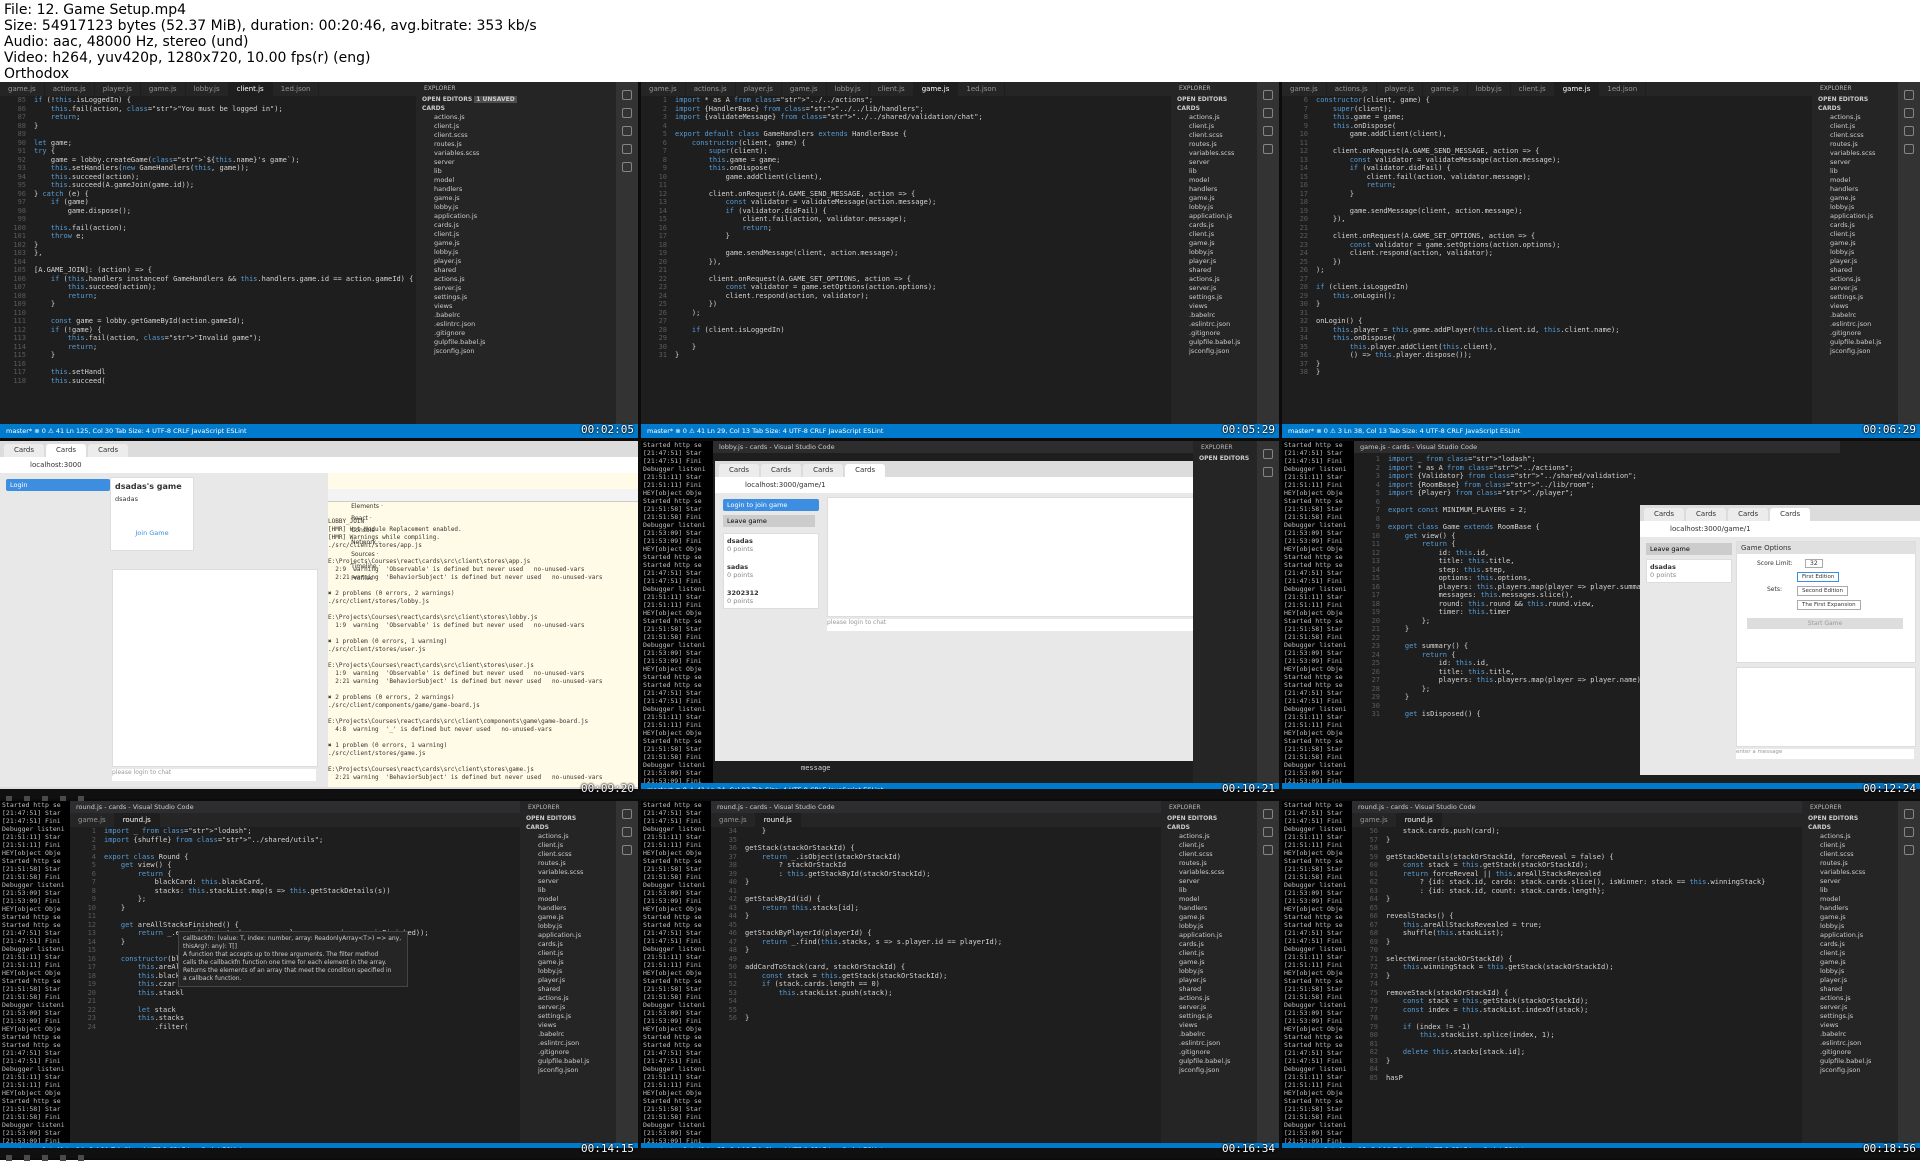 Image resolution: width=1920 pixels, height=1167 pixels. Describe the element at coordinates (319, 465) in the screenshot. I see `address-bar: localhost:3000` at that location.